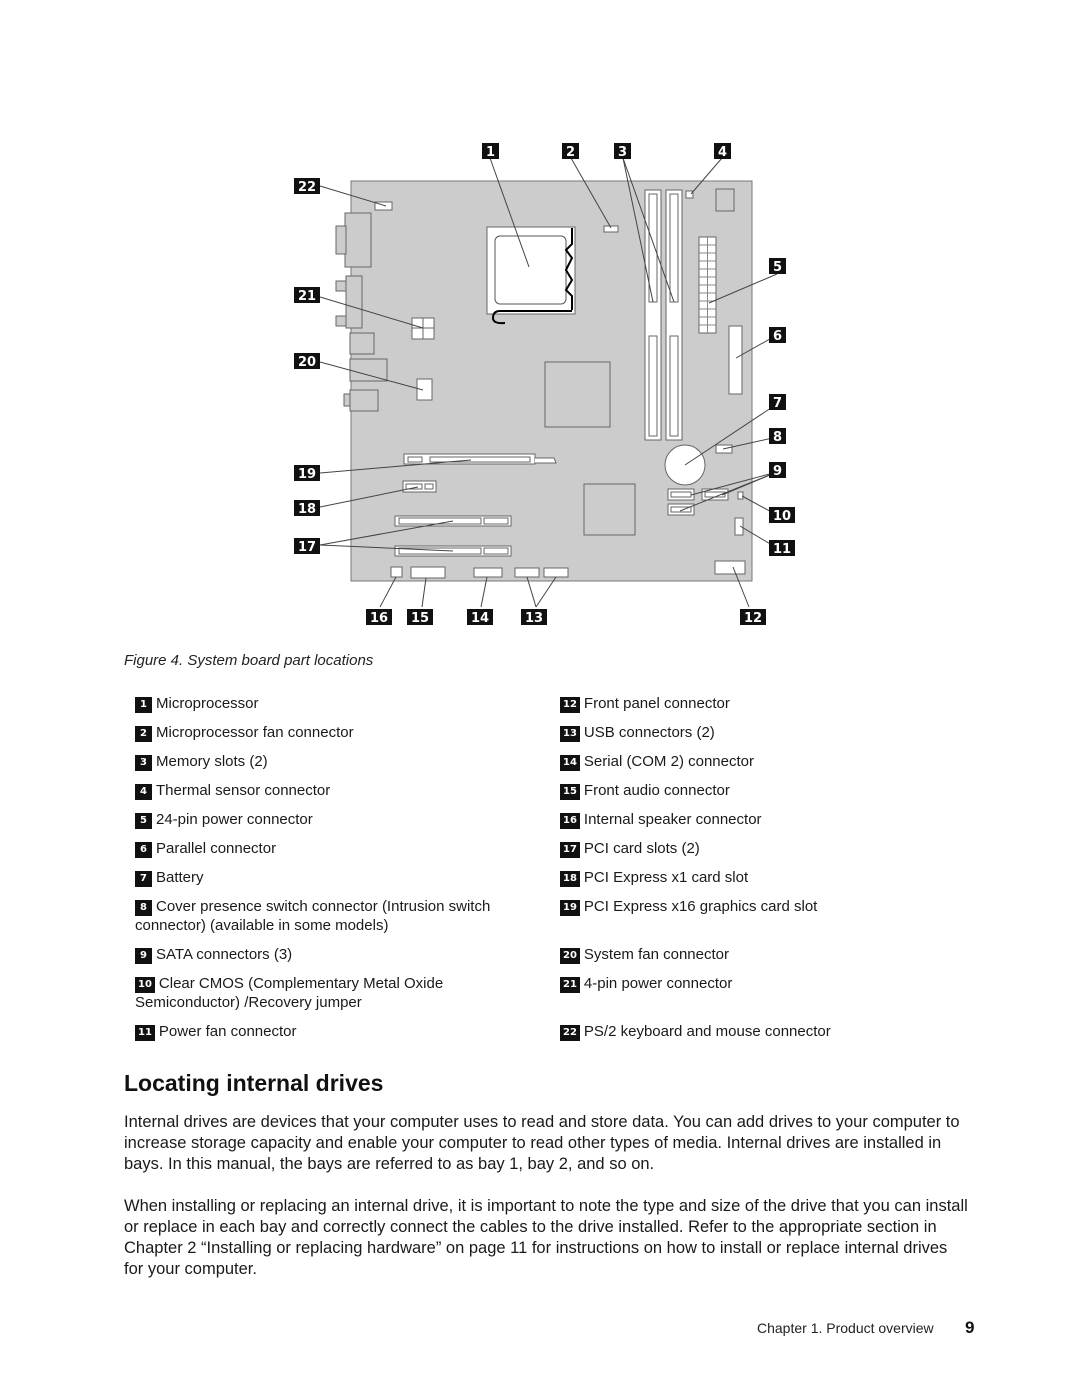 This screenshot has width=1080, height=1397. I want to click on callout-13: 13, so click(534, 617).